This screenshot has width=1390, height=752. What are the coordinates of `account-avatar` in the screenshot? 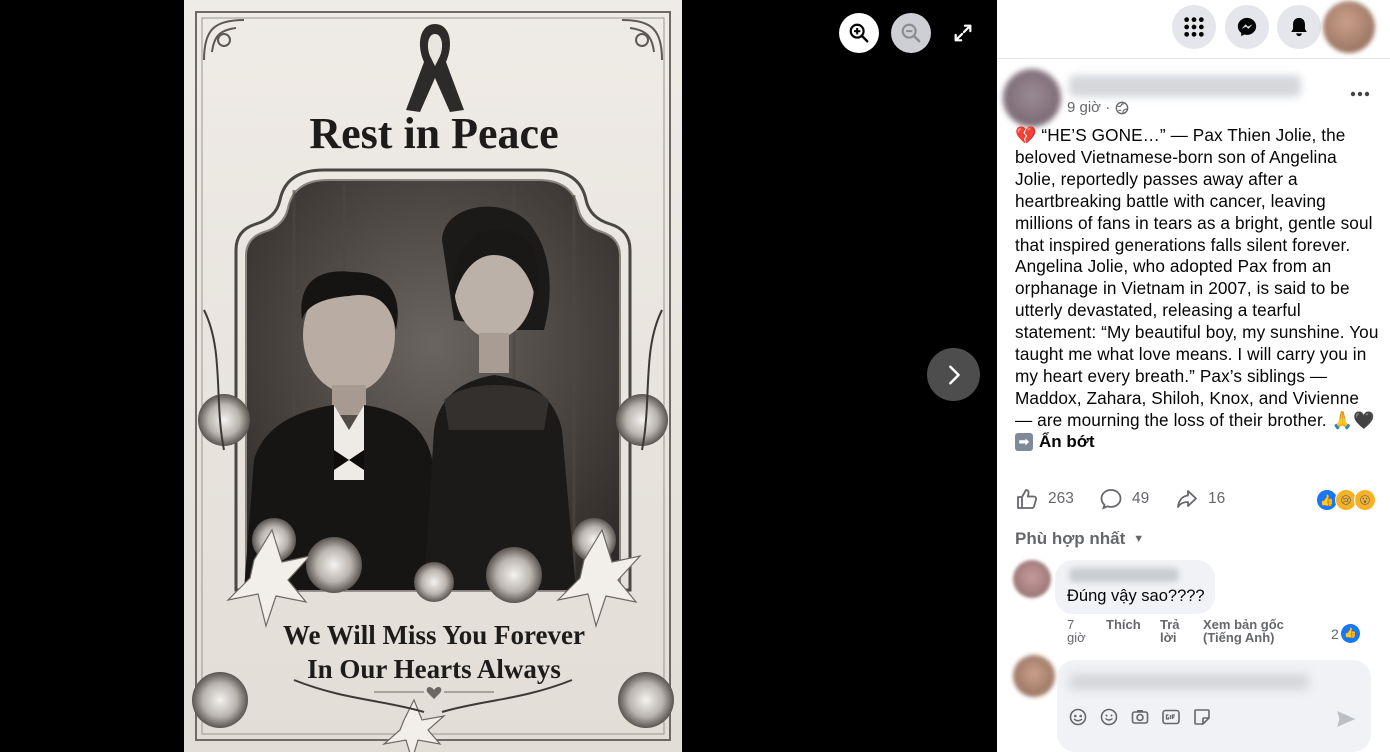 It's located at (1349, 27).